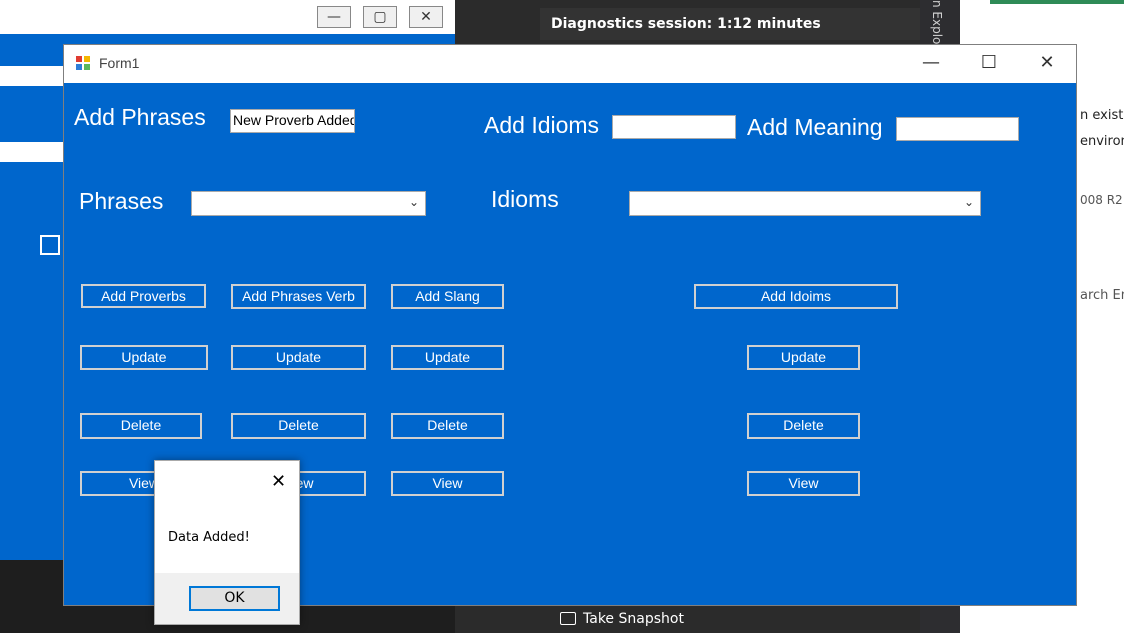 The height and width of the screenshot is (633, 1124). What do you see at coordinates (447, 483) in the screenshot?
I see `view-slang-button: View` at bounding box center [447, 483].